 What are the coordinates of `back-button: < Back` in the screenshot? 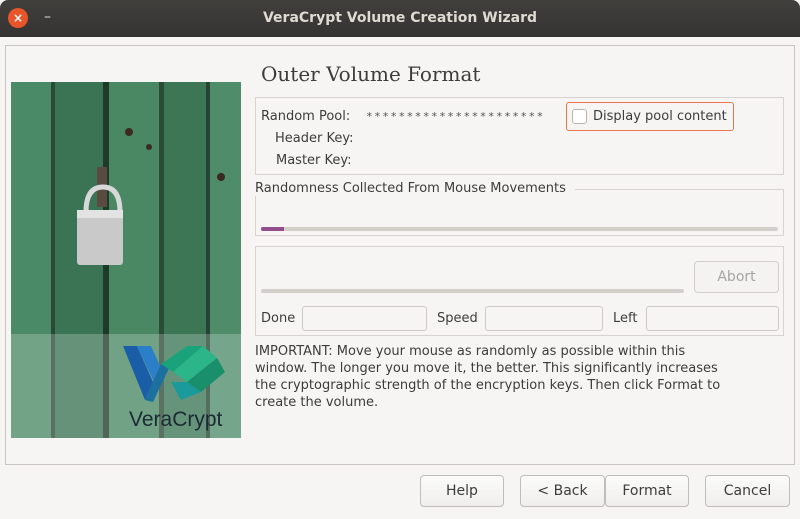 It's located at (562, 491).